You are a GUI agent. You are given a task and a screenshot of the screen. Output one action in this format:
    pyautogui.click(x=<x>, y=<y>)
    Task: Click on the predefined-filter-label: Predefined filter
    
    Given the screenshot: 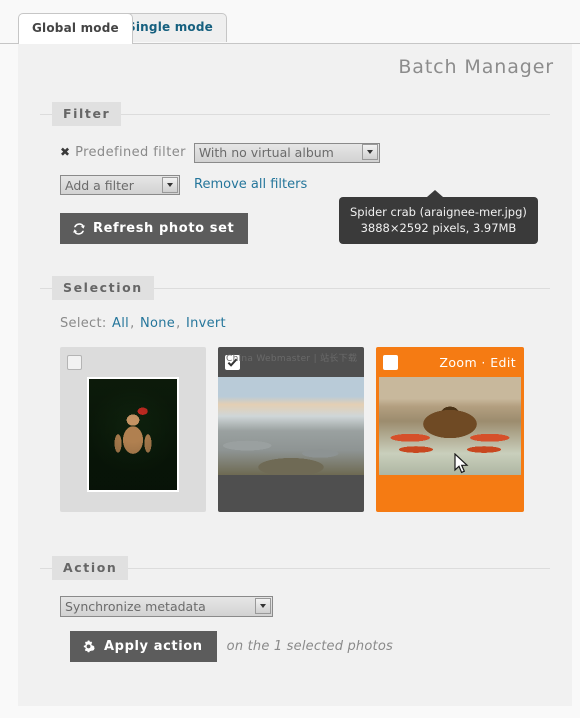 What is the action you would take?
    pyautogui.click(x=130, y=152)
    